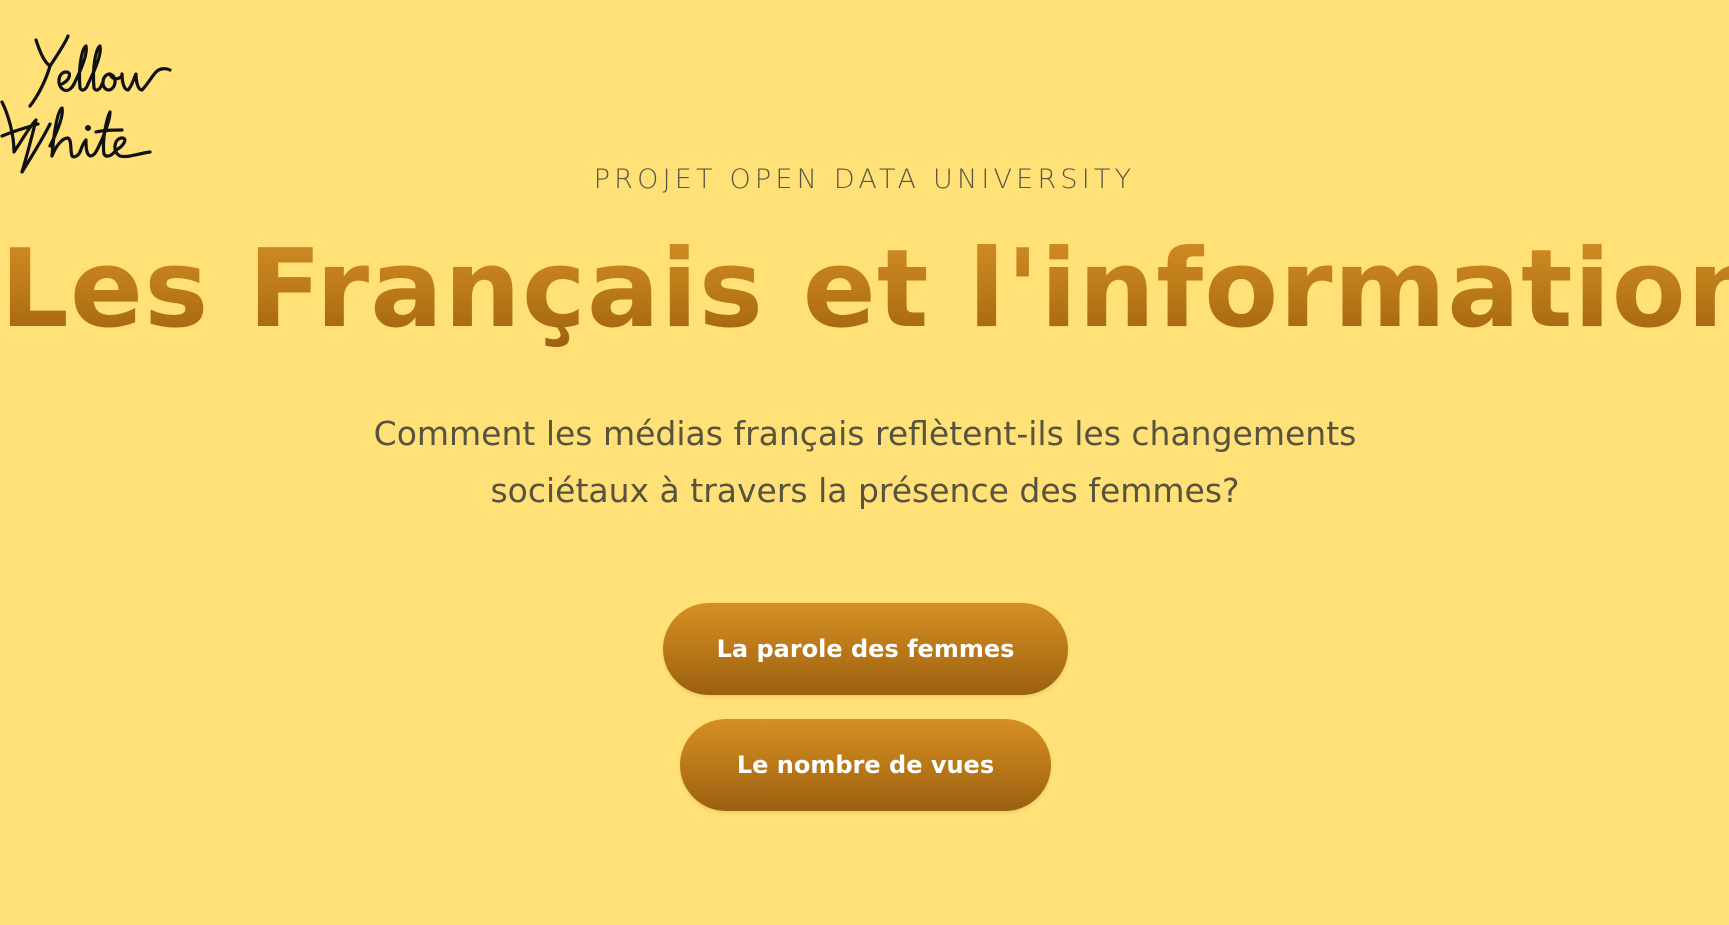 The width and height of the screenshot is (1729, 925). I want to click on page-title: Les Français et l'information, so click(864, 289).